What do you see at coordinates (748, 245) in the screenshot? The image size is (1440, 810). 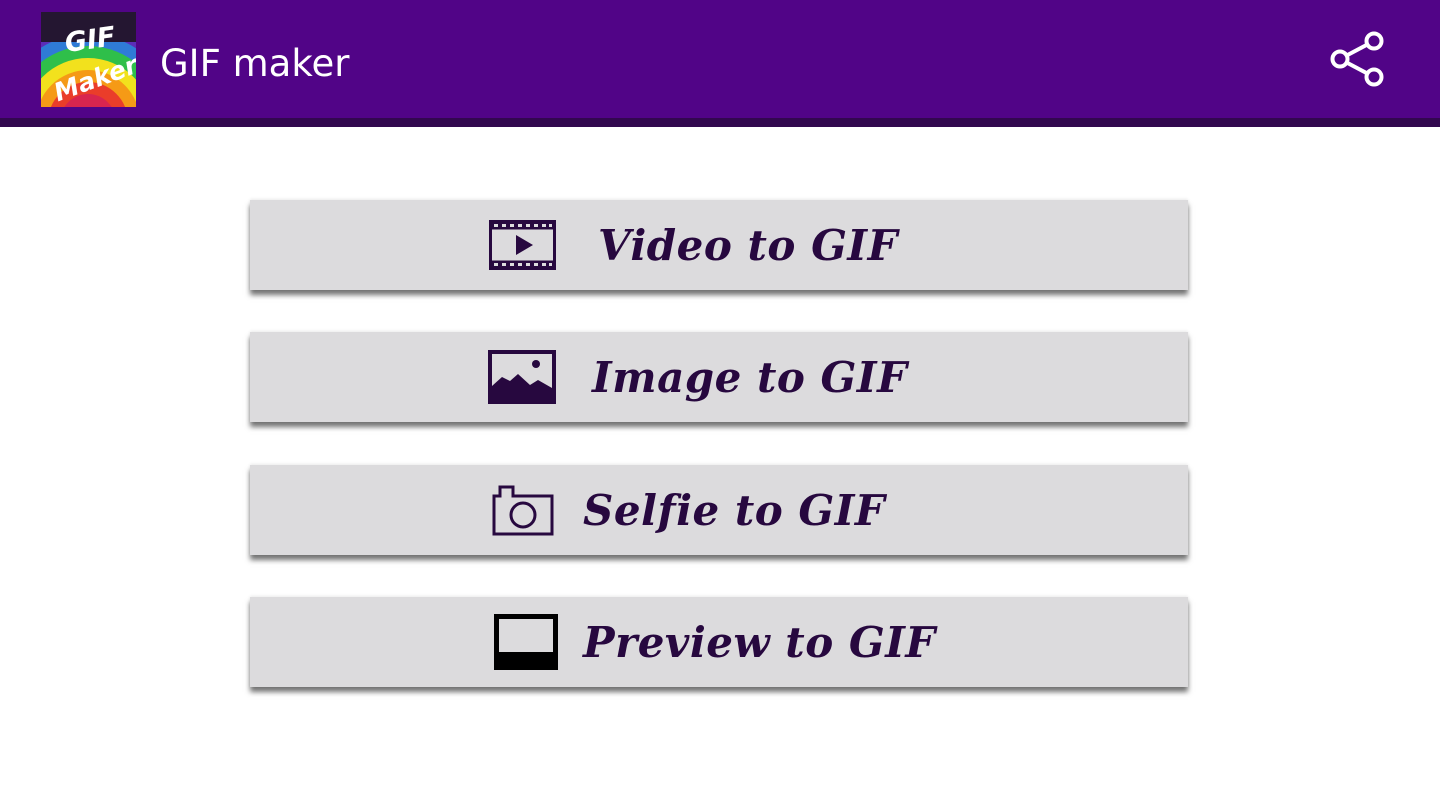 I see `video-to-gif-label: Video to GIF` at bounding box center [748, 245].